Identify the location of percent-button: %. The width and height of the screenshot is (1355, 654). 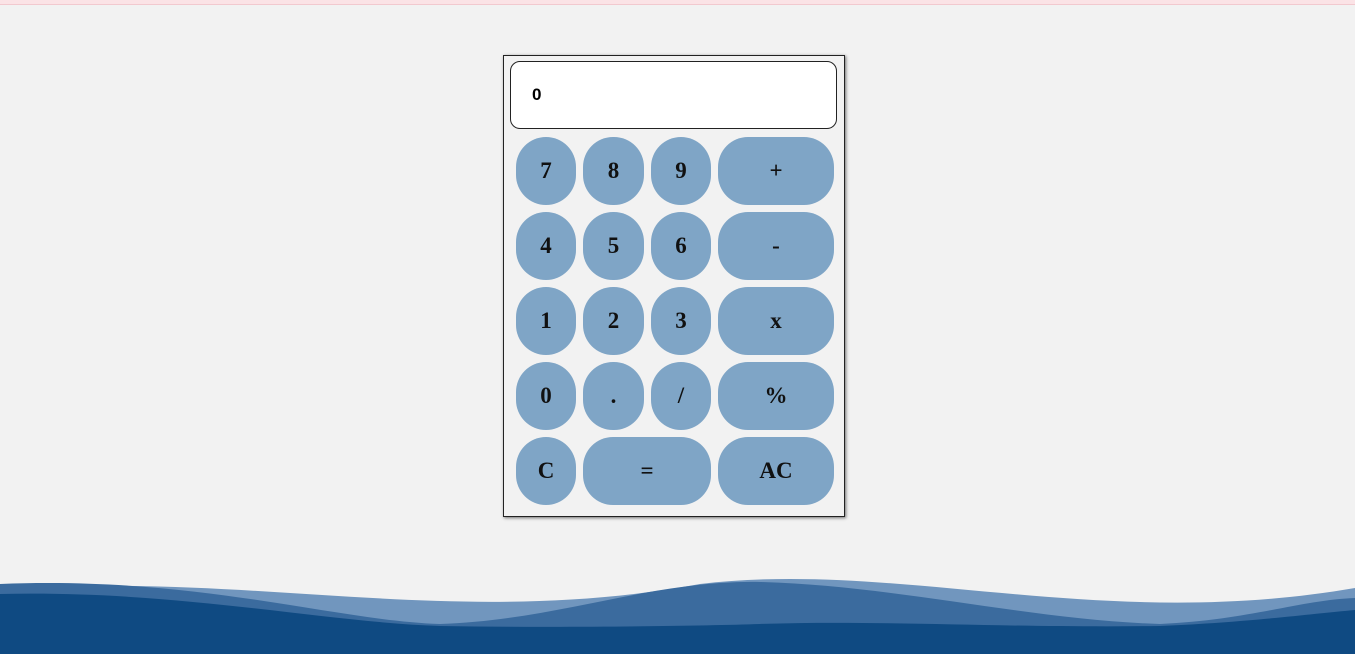
(776, 396).